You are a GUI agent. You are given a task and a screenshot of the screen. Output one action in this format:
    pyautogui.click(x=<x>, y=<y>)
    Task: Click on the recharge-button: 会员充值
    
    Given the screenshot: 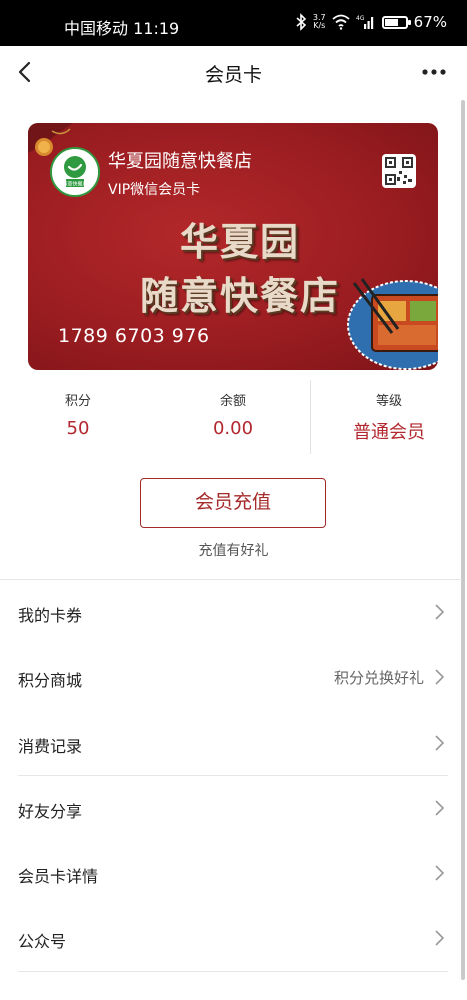 What is the action you would take?
    pyautogui.click(x=233, y=503)
    